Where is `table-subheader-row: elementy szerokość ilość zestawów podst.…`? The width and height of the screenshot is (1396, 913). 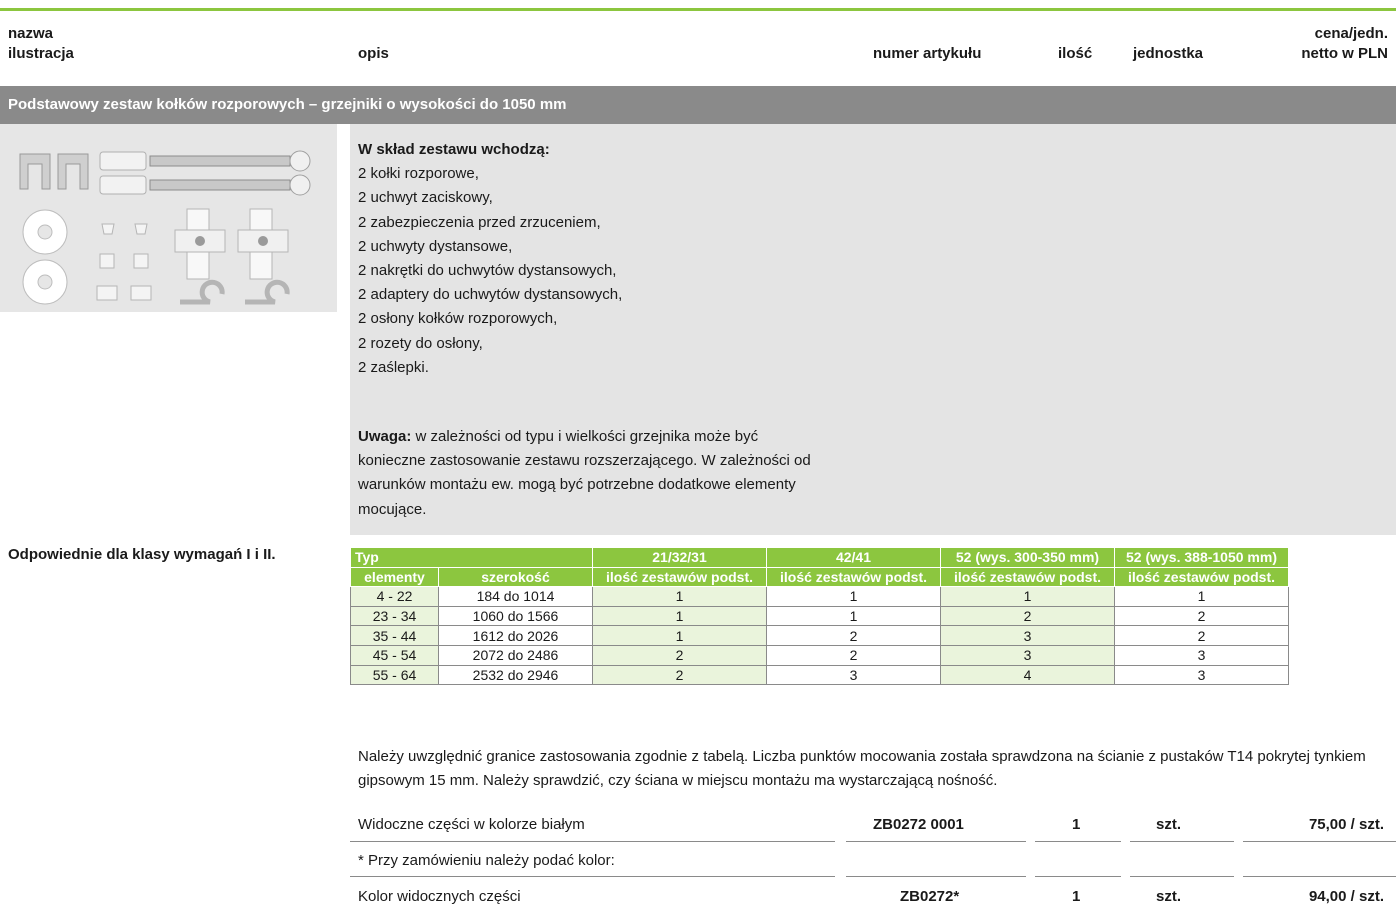
table-subheader-row: elementy szerokość ilość zestawów podst.… is located at coordinates (819, 577).